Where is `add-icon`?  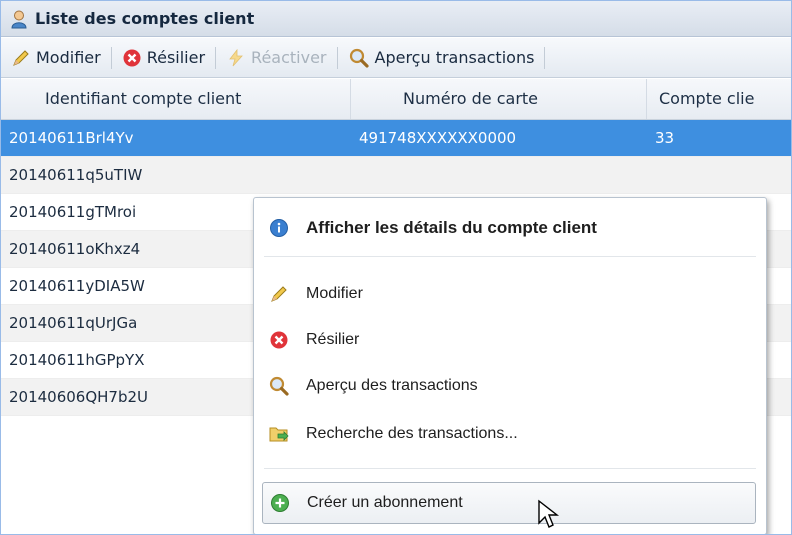 add-icon is located at coordinates (280, 503).